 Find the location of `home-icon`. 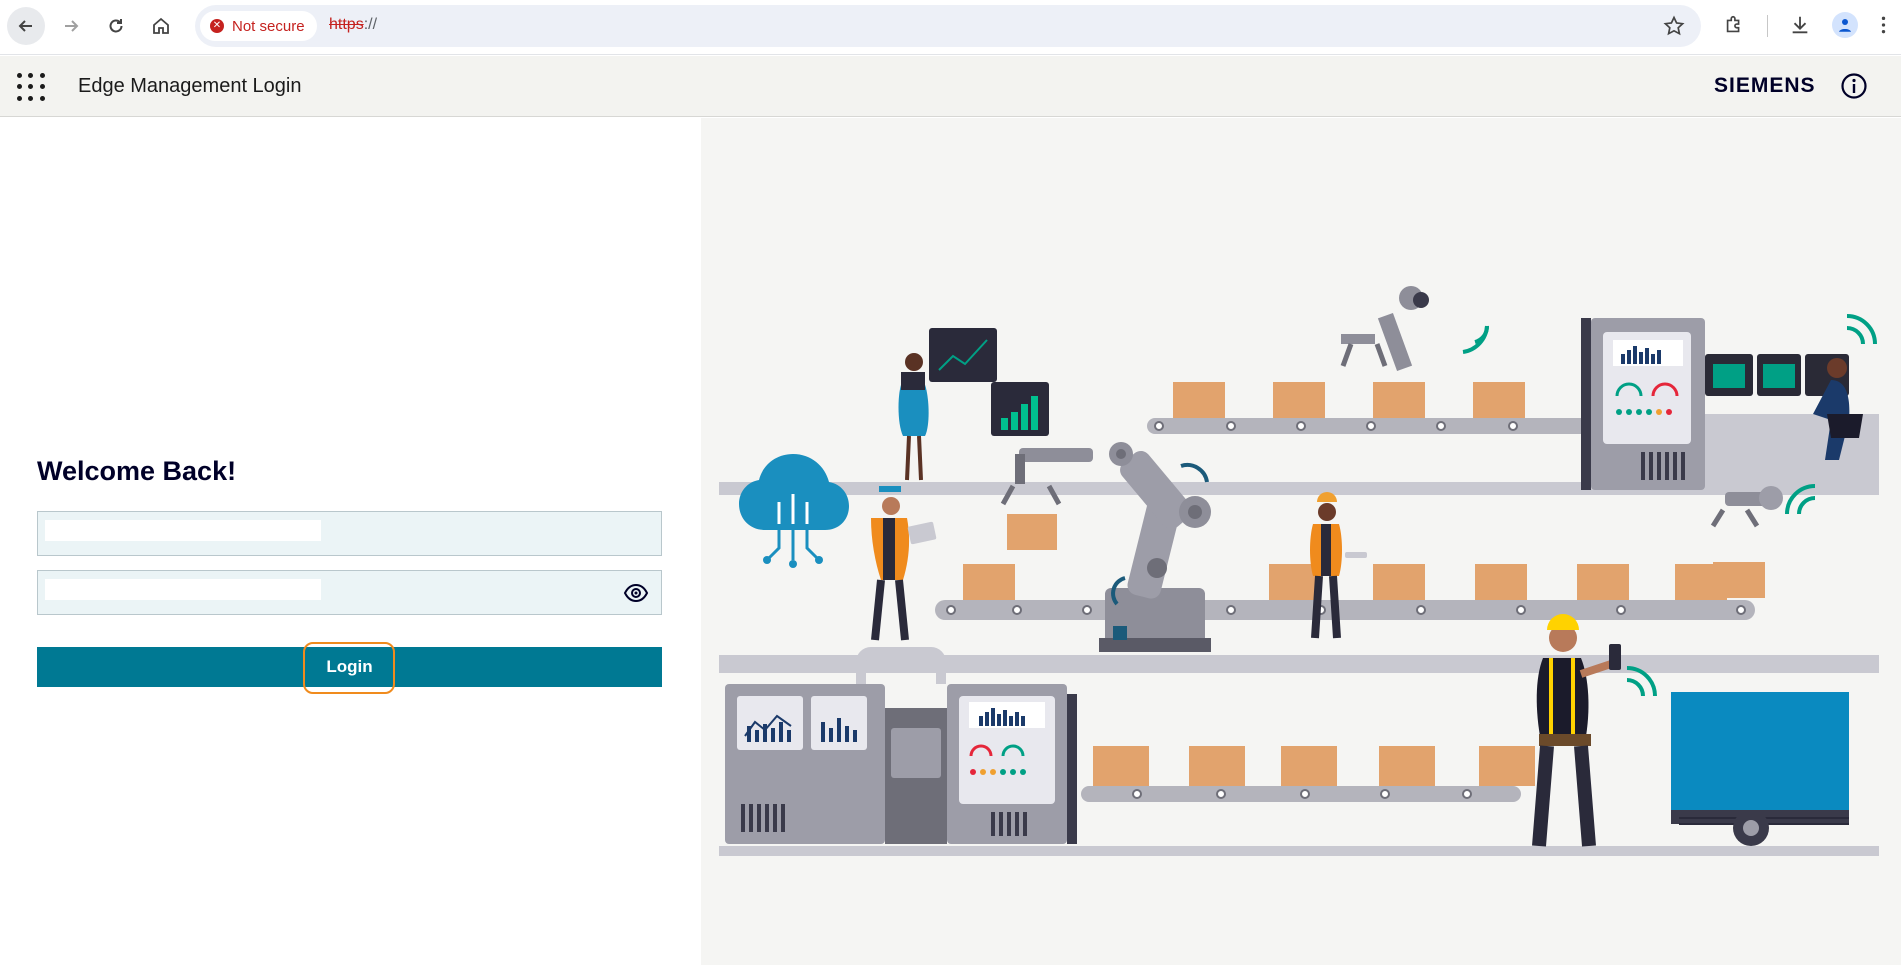

home-icon is located at coordinates (161, 25).